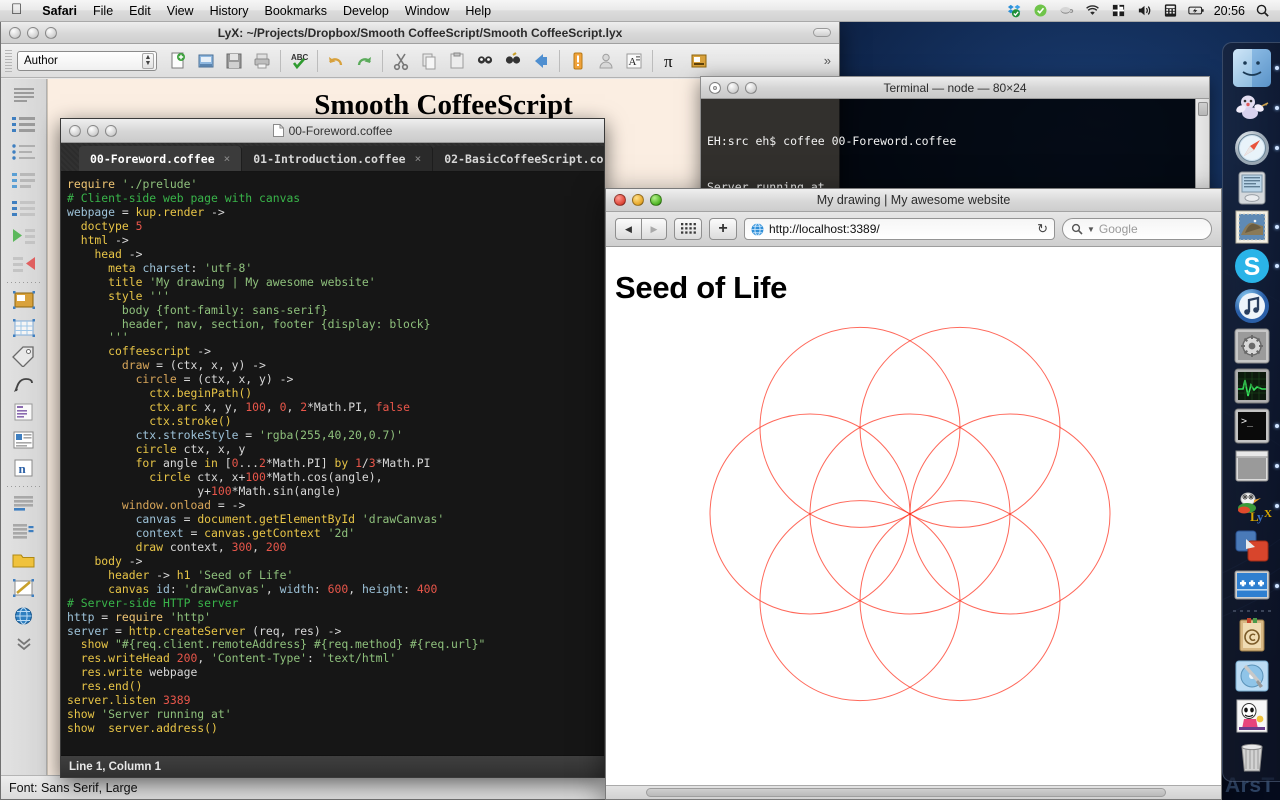 This screenshot has width=1280, height=800. Describe the element at coordinates (1091, 229) in the screenshot. I see `chevron-down-icon: ▼` at that location.